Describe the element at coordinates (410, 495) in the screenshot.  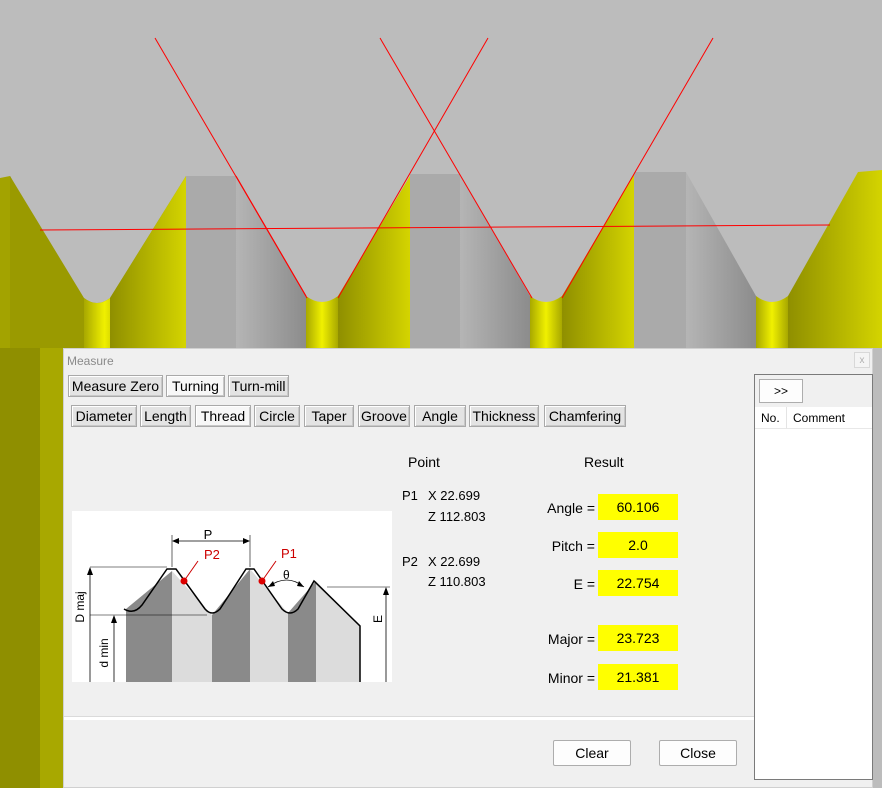
I see `p1-label: P1` at that location.